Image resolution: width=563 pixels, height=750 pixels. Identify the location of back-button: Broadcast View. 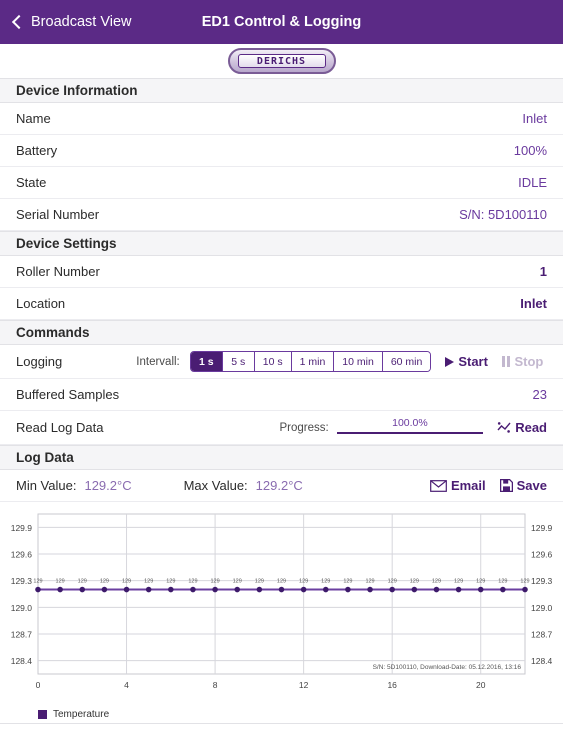
(70, 22).